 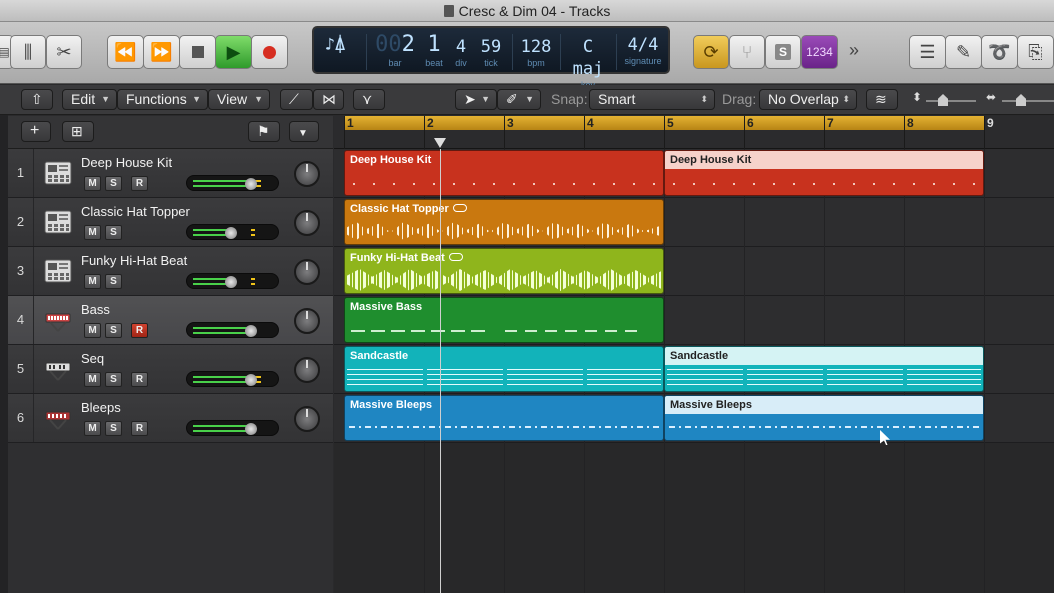 What do you see at coordinates (64, 52) in the screenshot?
I see `scissors-button: ✂` at bounding box center [64, 52].